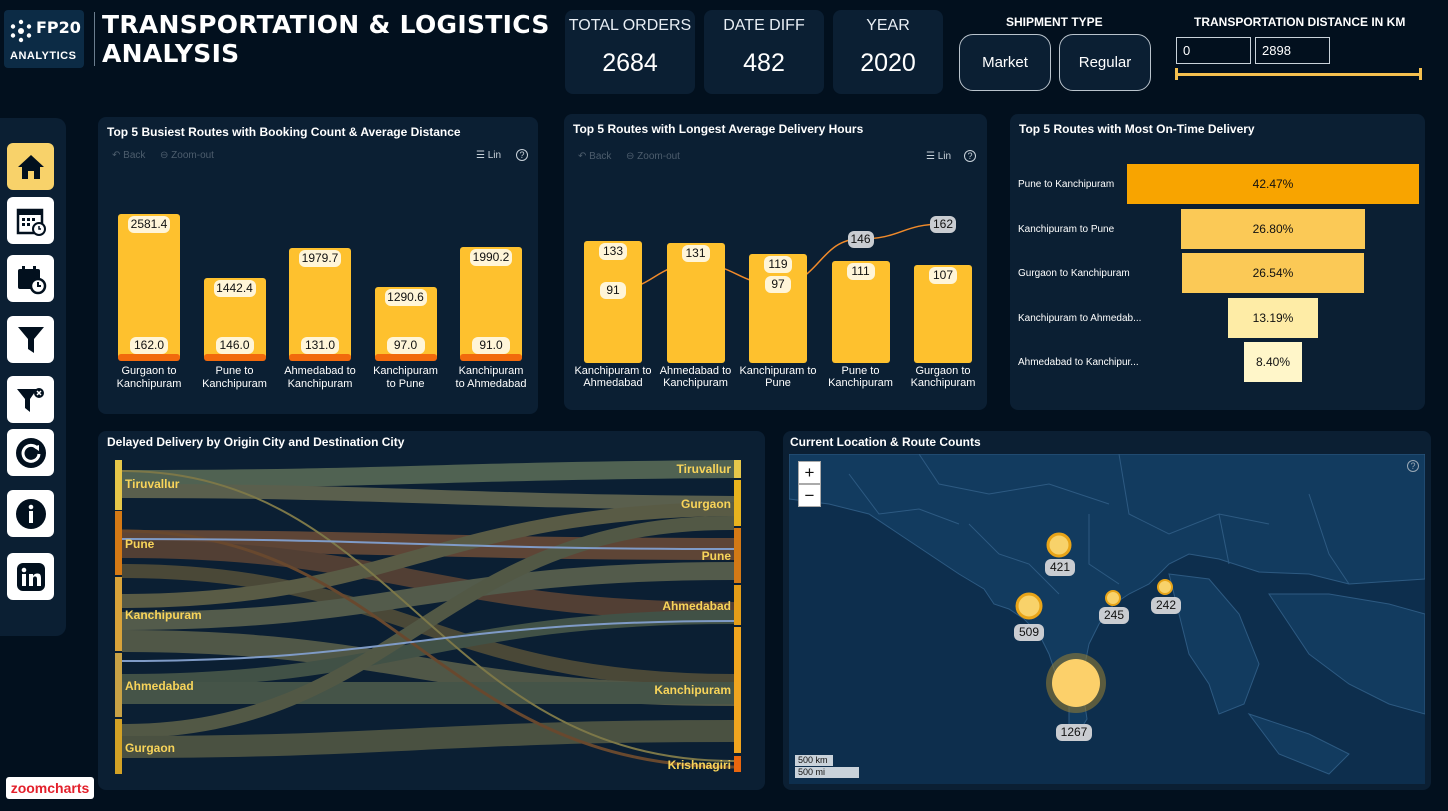  I want to click on schedule-icon, so click(31, 279).